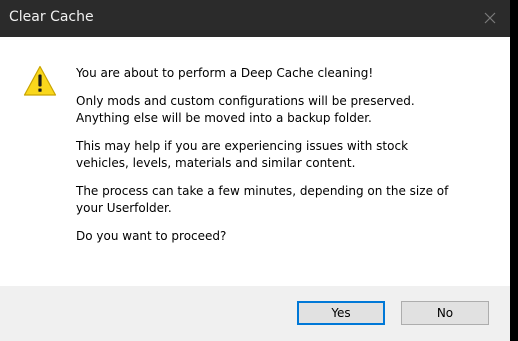 This screenshot has width=518, height=341. What do you see at coordinates (151, 236) in the screenshot?
I see `message-line-question: Do you want to proceed?` at bounding box center [151, 236].